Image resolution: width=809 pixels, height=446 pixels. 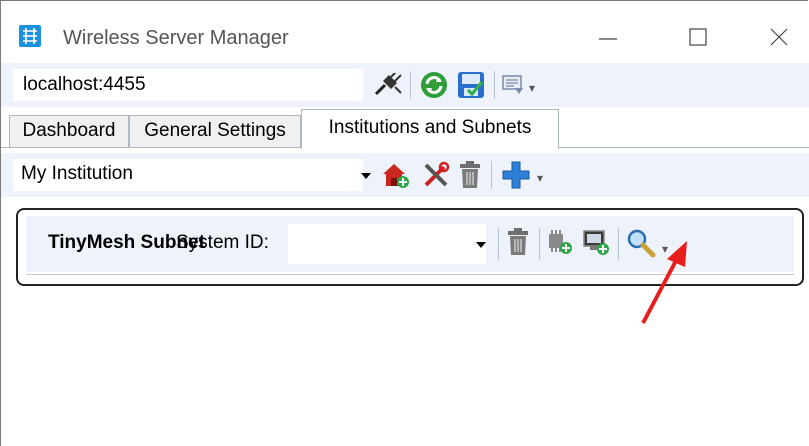 I want to click on delete-subnet-icon, so click(x=518, y=244).